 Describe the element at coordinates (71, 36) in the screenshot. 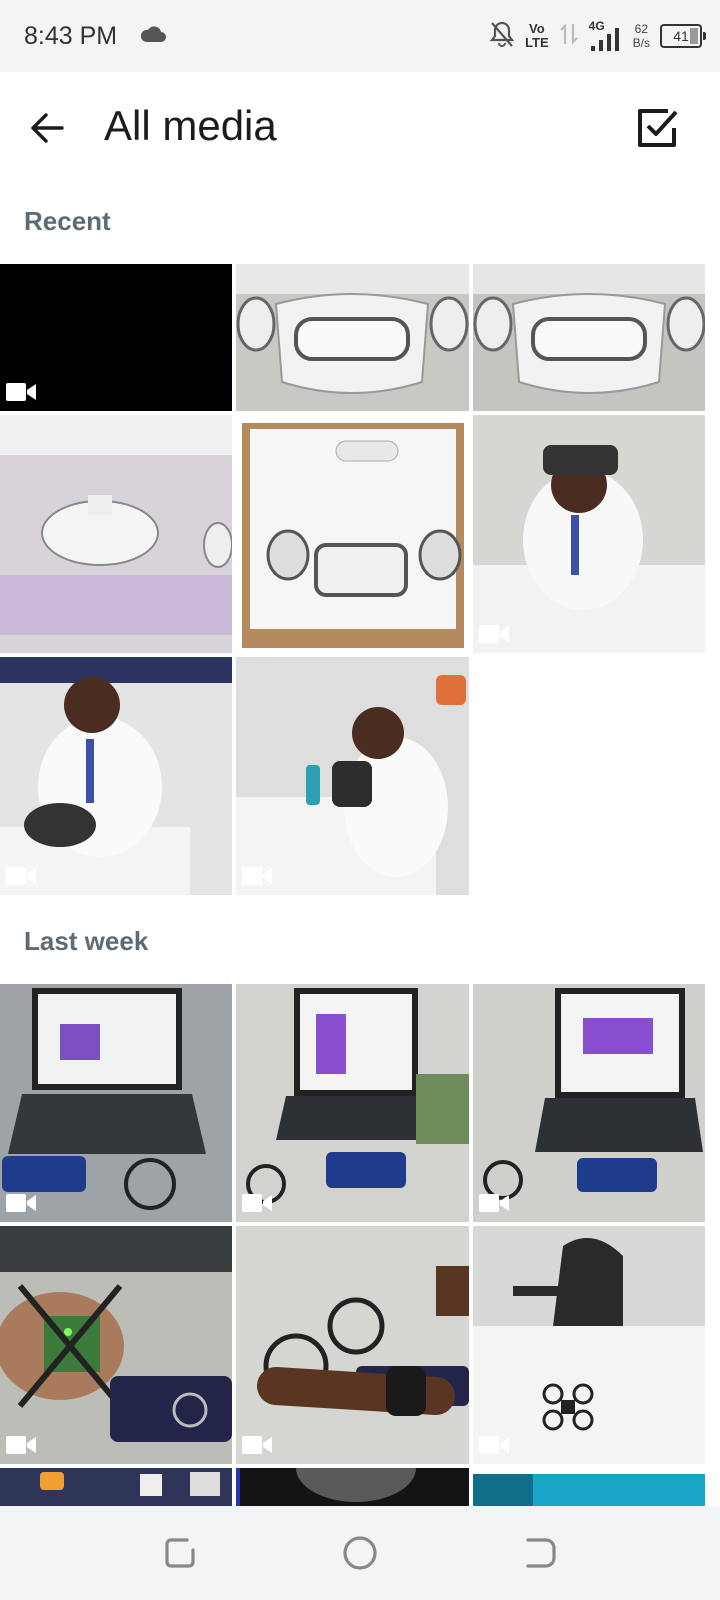

I see `status-time: 8:43 PM` at that location.